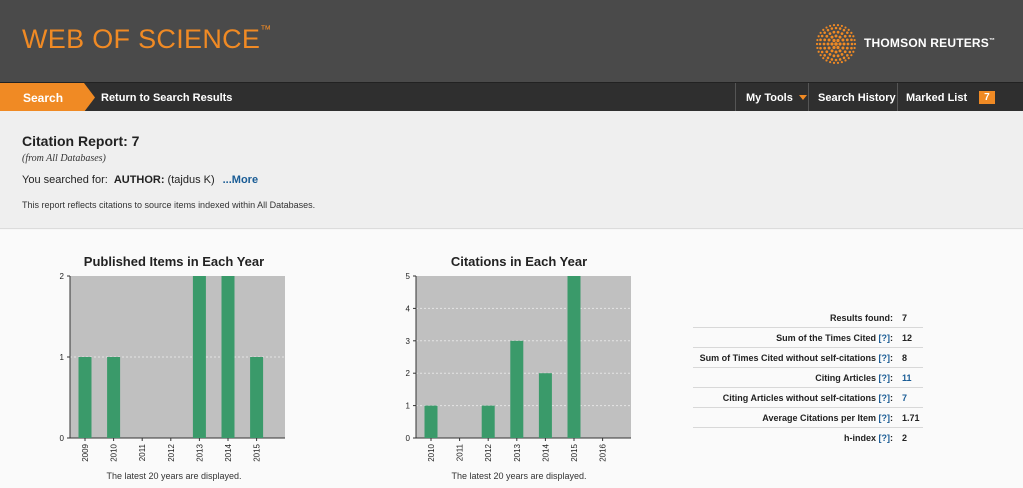 The width and height of the screenshot is (1023, 488). Describe the element at coordinates (62, 357) in the screenshot. I see `y-tick-label: 1` at that location.